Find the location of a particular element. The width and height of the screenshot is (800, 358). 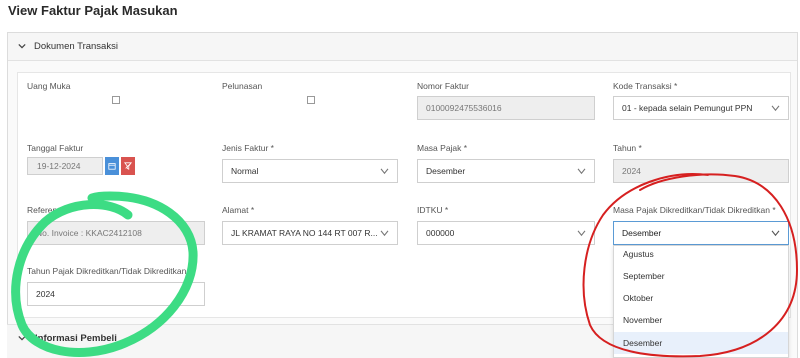

kode-transaksi-label: Kode Transaksi * is located at coordinates (645, 86).